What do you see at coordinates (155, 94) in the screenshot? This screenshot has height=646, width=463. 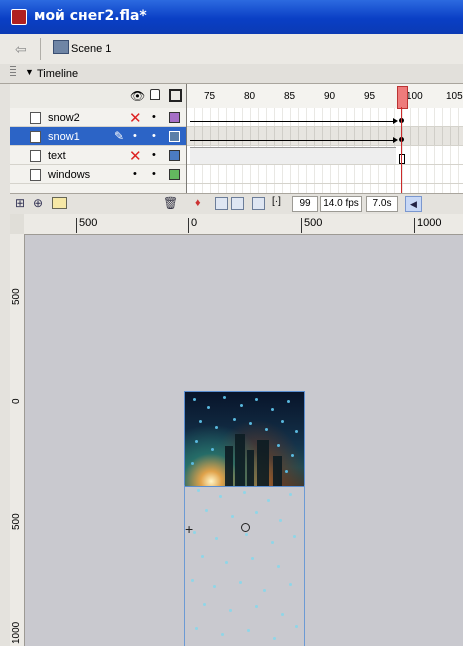 I see `lock-icon` at bounding box center [155, 94].